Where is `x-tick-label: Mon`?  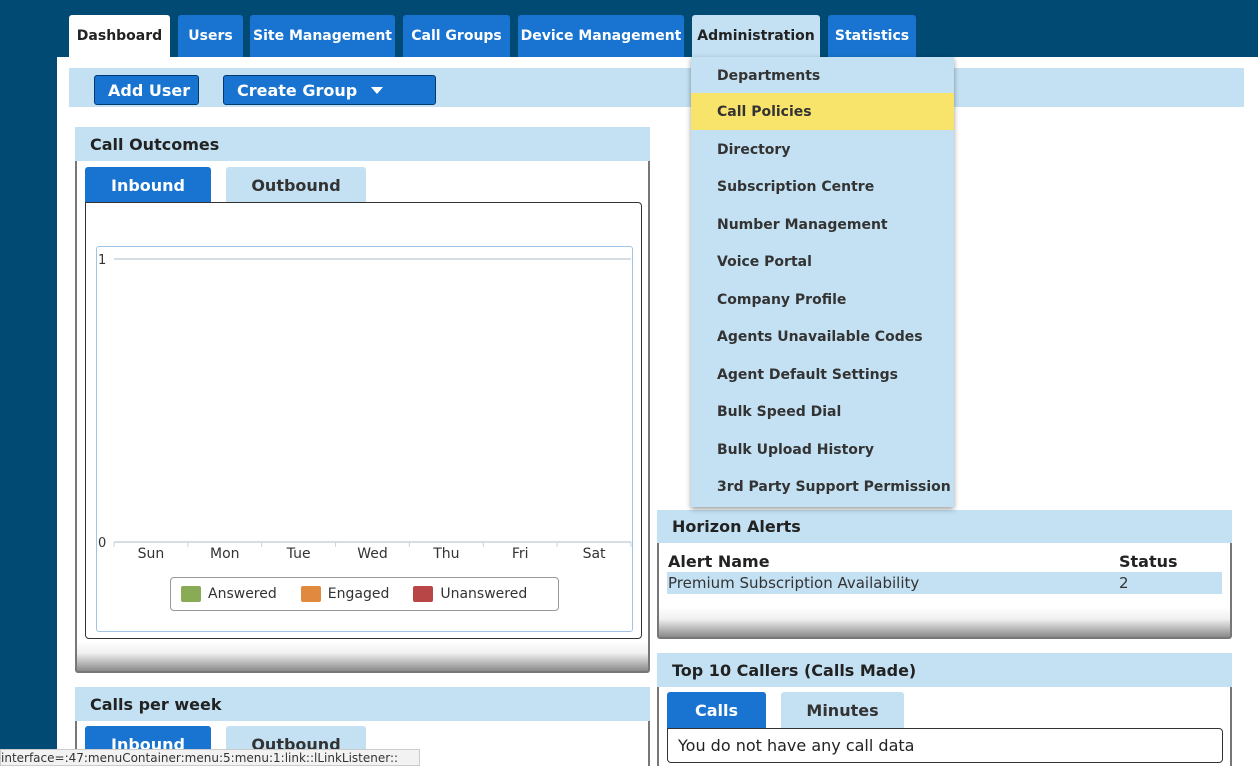 x-tick-label: Mon is located at coordinates (225, 554).